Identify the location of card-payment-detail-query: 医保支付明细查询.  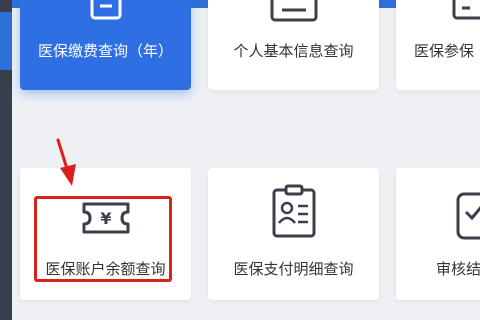
(293, 234).